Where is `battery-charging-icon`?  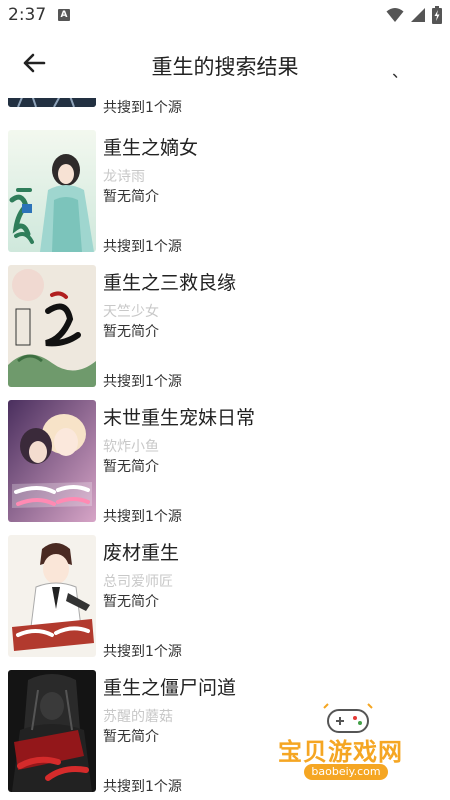
battery-charging-icon is located at coordinates (437, 17).